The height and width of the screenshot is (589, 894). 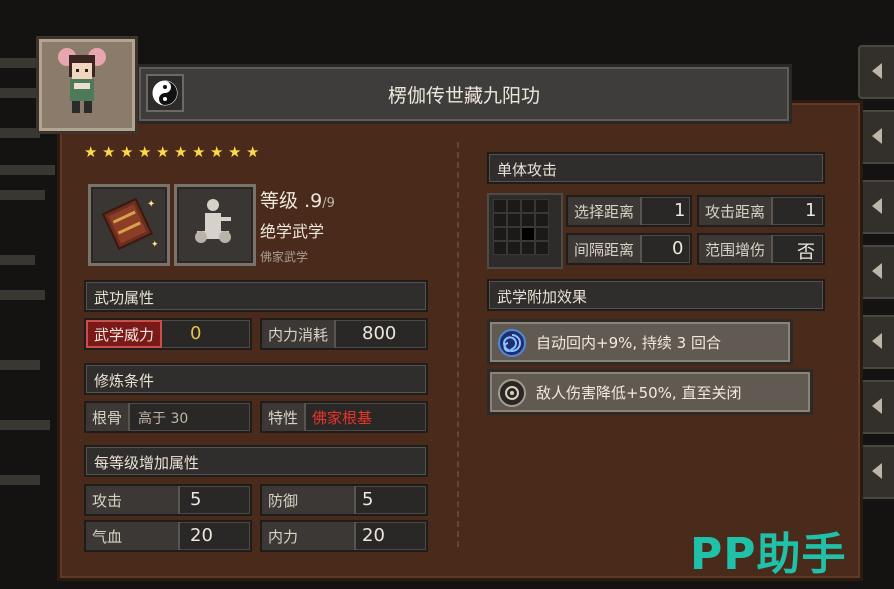 I want to click on mp-cost-field: 内力消耗 800, so click(x=344, y=334).